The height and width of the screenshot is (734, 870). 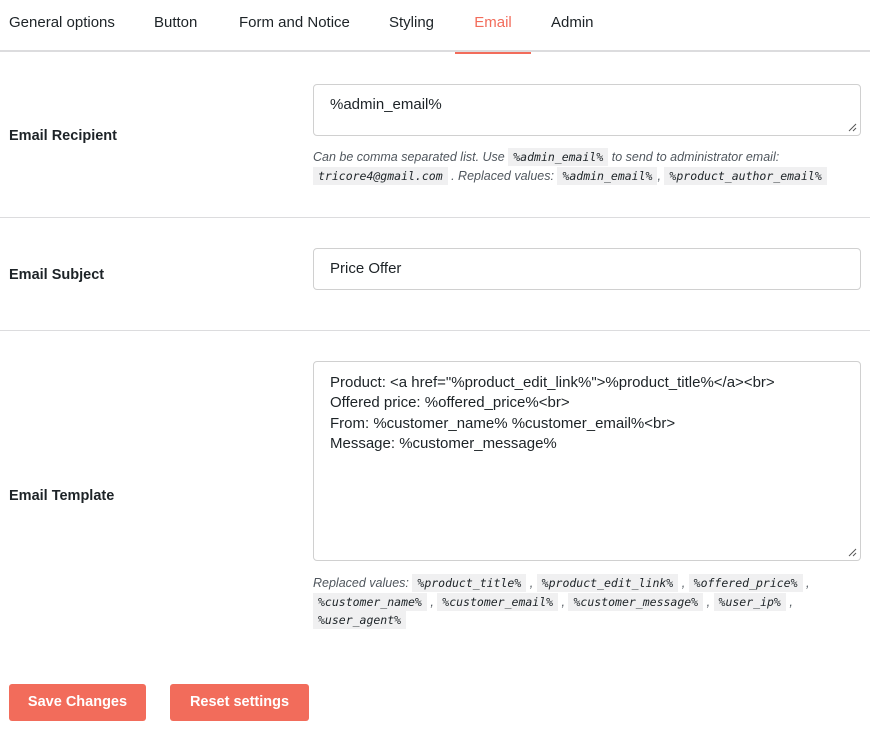 What do you see at coordinates (413, 26) in the screenshot?
I see `tab-styling: Styling` at bounding box center [413, 26].